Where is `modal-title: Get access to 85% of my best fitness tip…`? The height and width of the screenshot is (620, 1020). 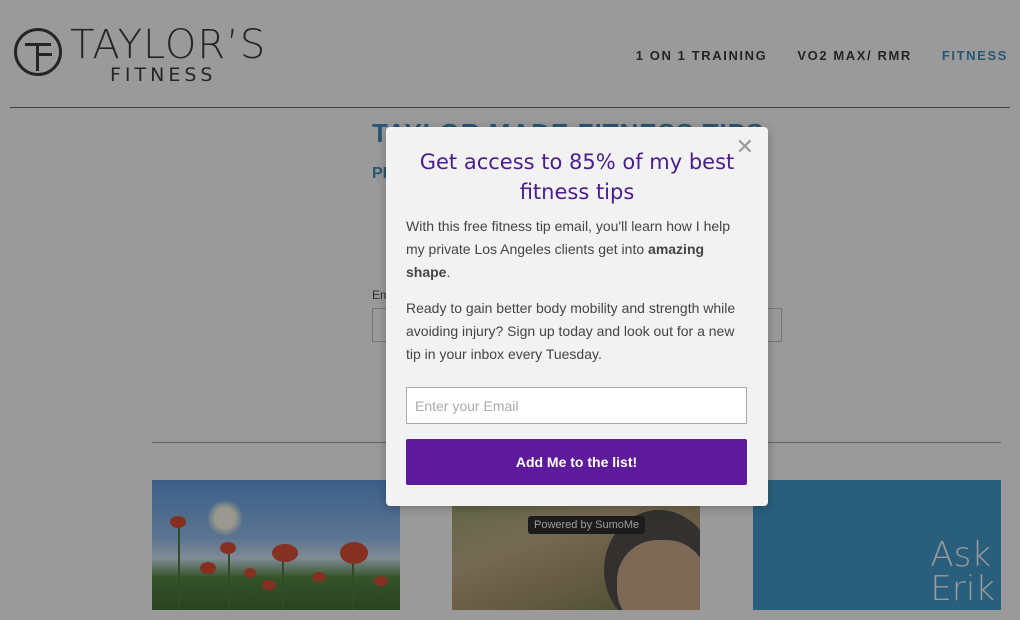 modal-title: Get access to 85% of my best fitness tip… is located at coordinates (577, 177).